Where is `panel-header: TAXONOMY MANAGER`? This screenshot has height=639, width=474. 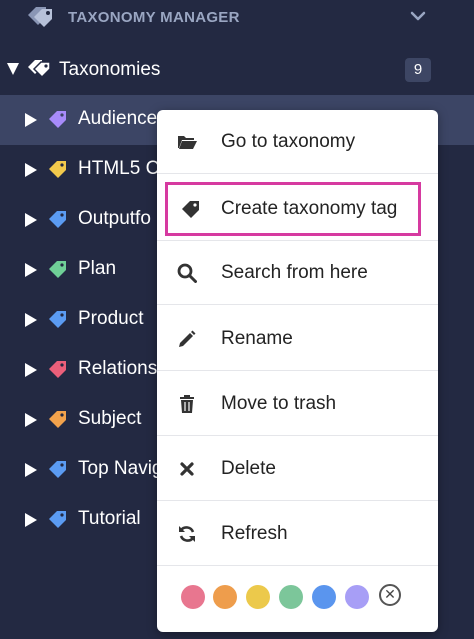 panel-header: TAXONOMY MANAGER is located at coordinates (237, 18).